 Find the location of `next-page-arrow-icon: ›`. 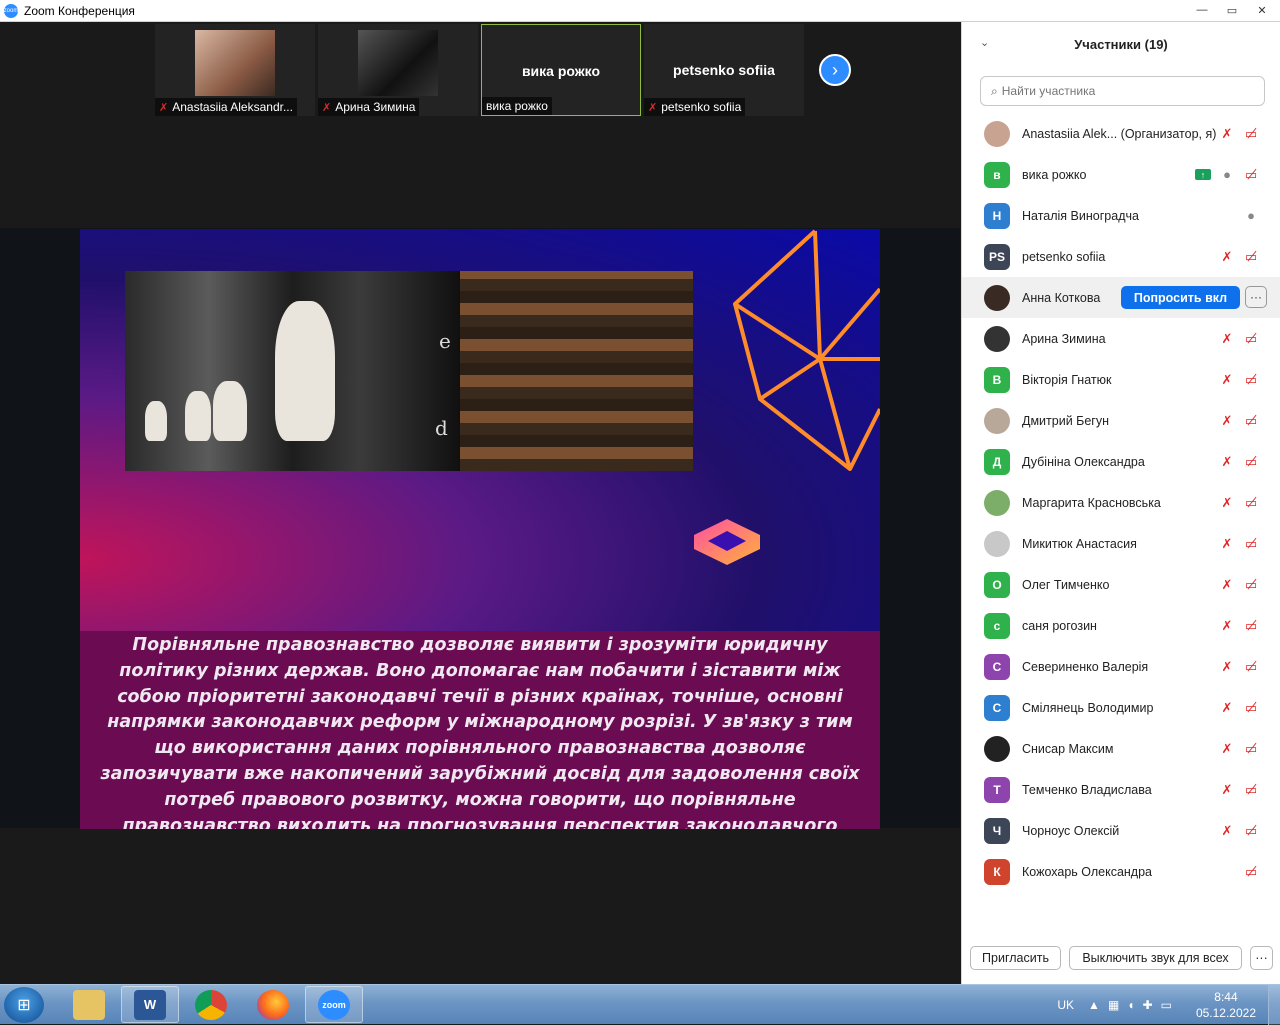

next-page-arrow-icon: › is located at coordinates (835, 70).